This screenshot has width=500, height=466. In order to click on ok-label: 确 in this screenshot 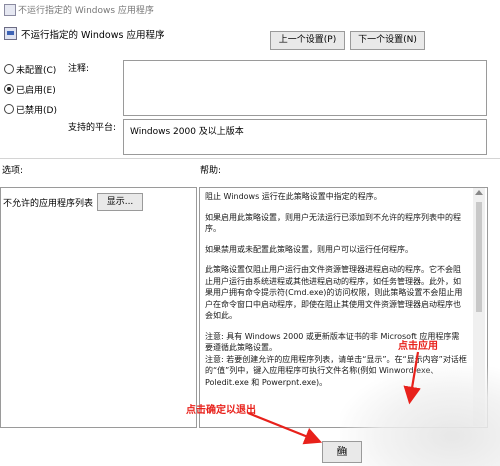, I will do `click(342, 452)`.